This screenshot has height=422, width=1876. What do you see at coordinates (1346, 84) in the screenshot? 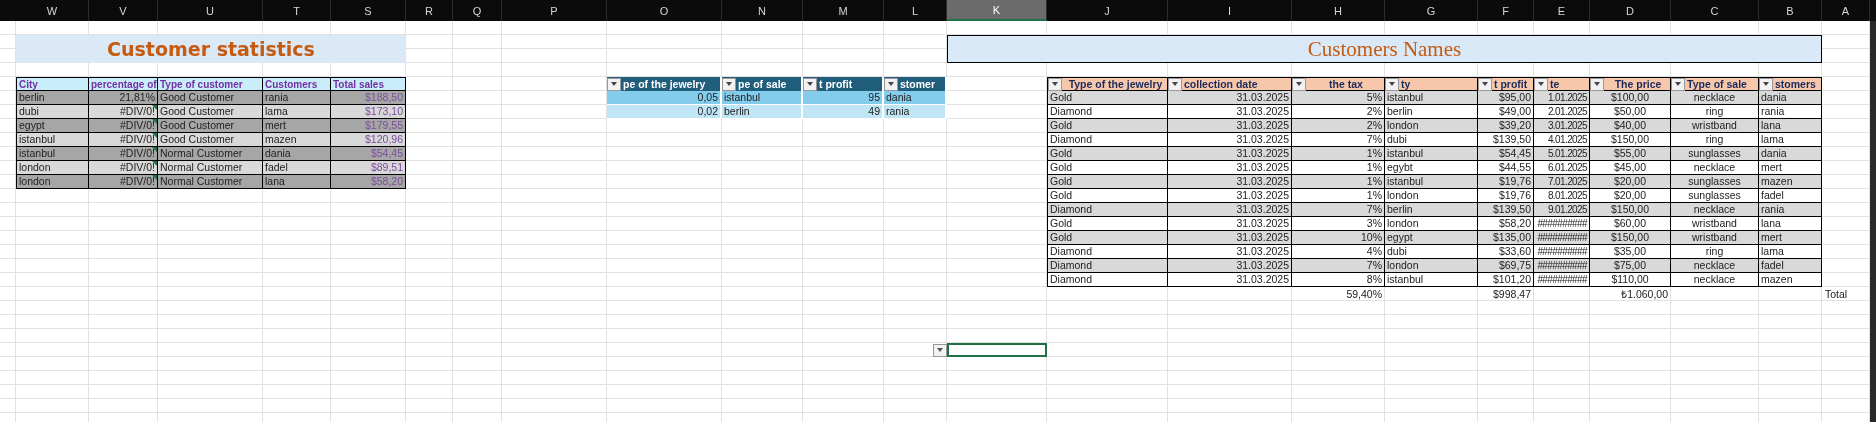
I see `header-text: the tax` at bounding box center [1346, 84].